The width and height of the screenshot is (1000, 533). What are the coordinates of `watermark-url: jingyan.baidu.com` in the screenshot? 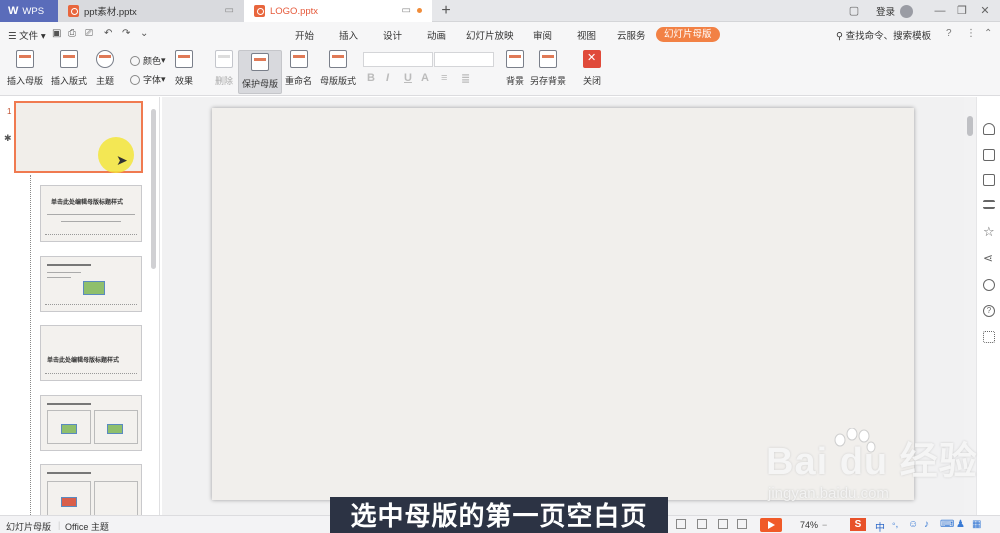 It's located at (828, 493).